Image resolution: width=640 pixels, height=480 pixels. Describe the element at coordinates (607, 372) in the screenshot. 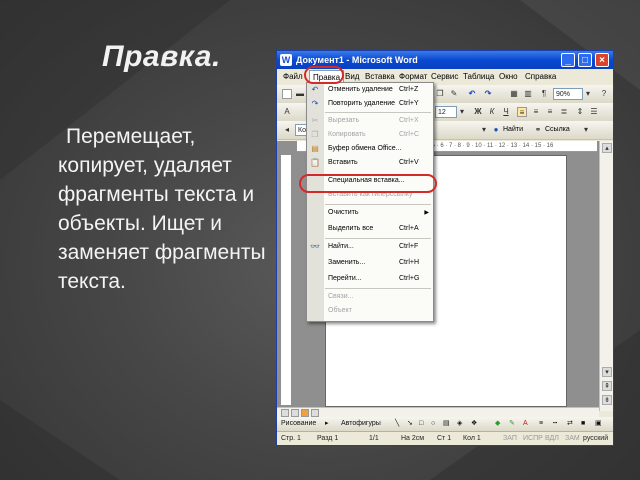

I see `scroll-down-icon: ▾` at that location.